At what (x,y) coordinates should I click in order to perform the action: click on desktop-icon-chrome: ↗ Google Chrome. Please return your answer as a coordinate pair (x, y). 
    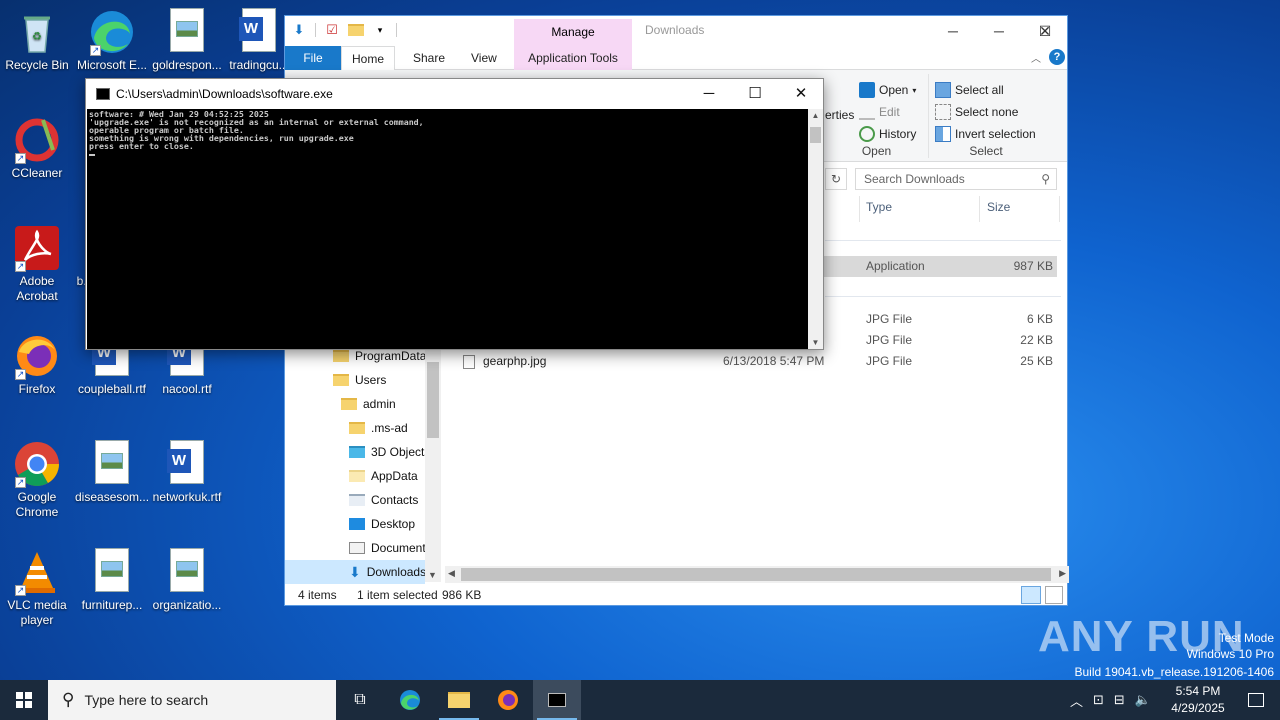
    Looking at the image, I should click on (37, 480).